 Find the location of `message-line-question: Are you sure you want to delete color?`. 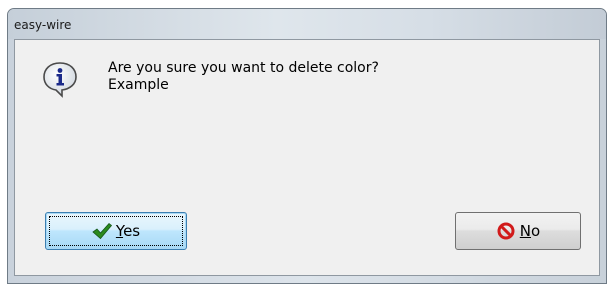

message-line-question: Are you sure you want to delete color? is located at coordinates (243, 68).